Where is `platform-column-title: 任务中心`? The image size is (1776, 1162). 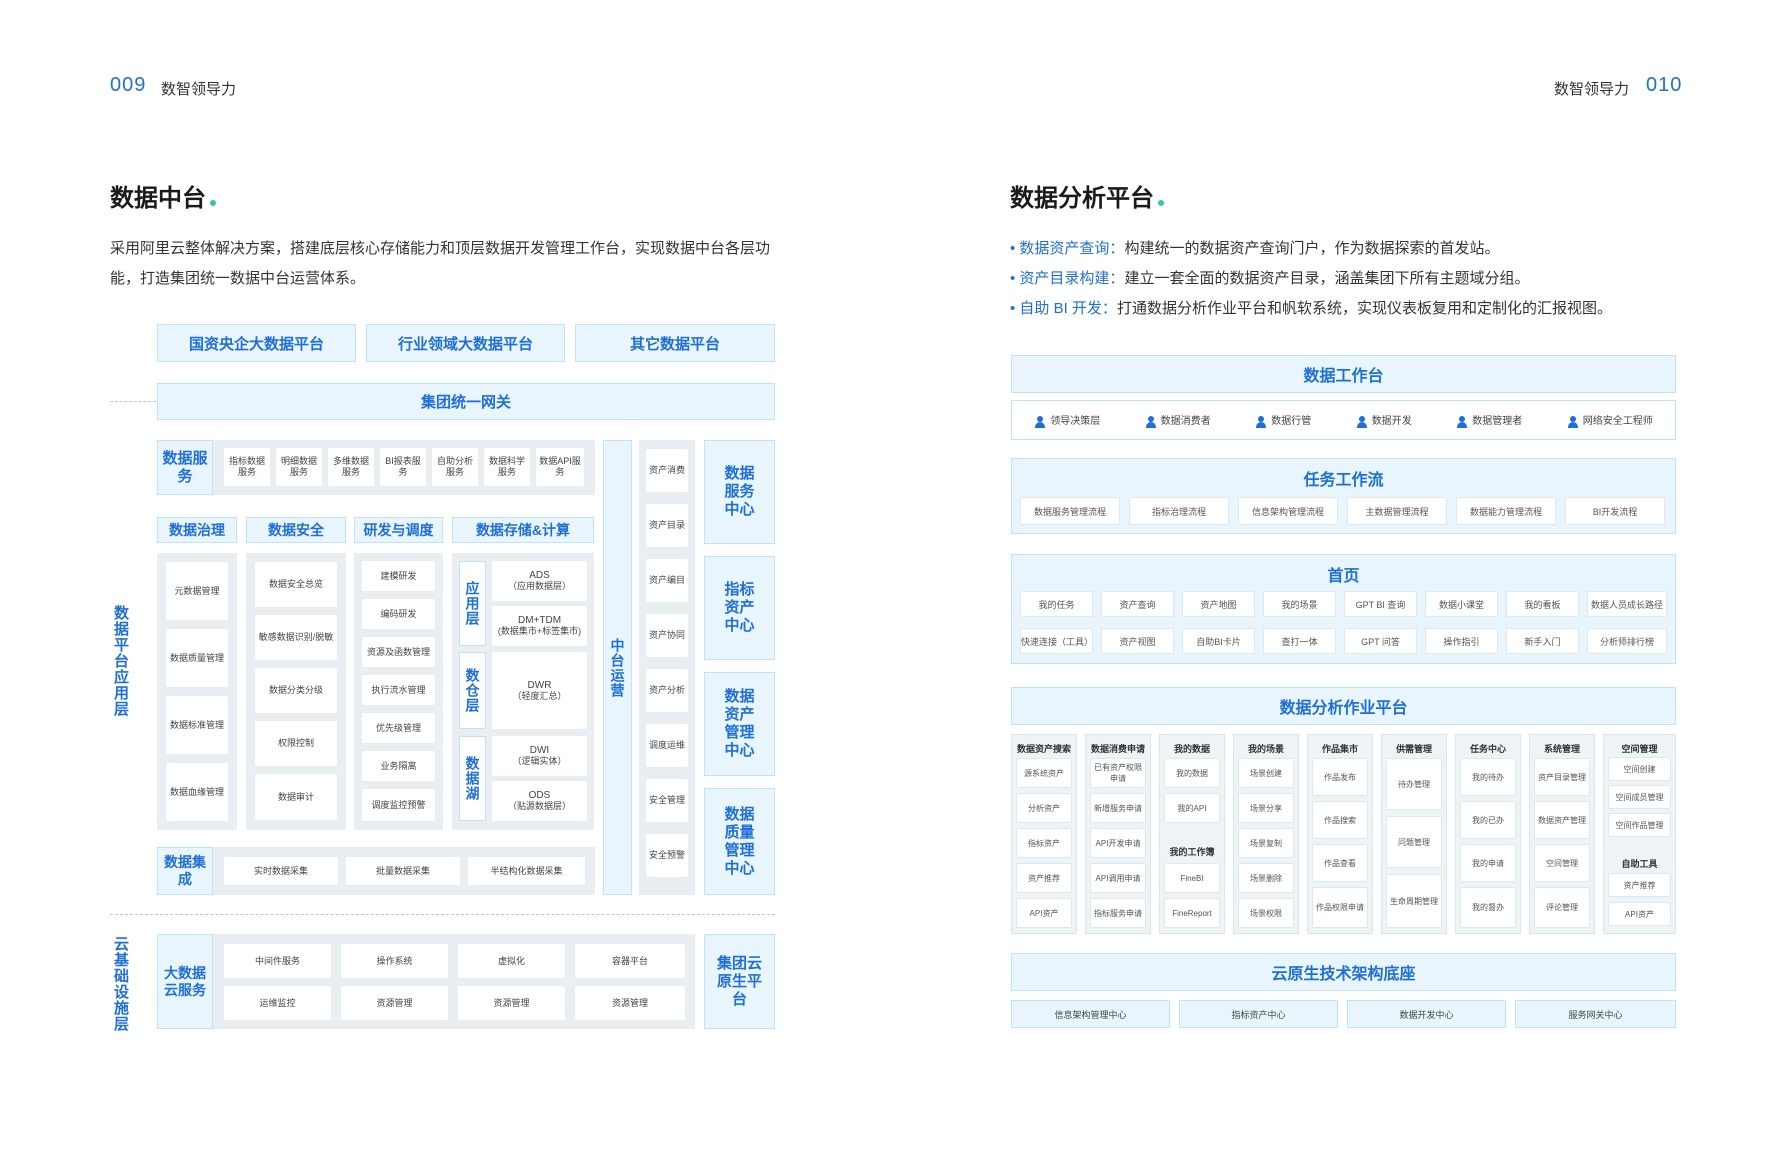 platform-column-title: 任务中心 is located at coordinates (1487, 749).